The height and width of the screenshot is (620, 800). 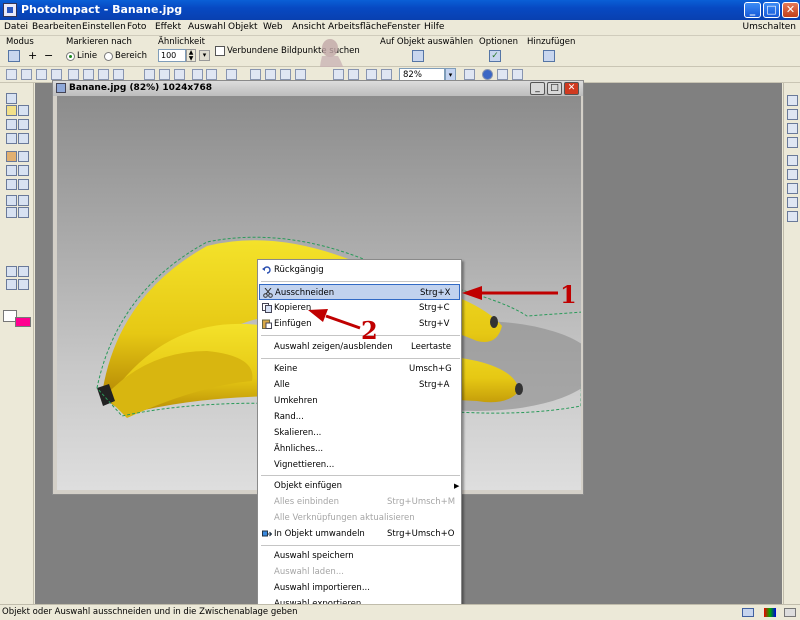 I want to click on annotation-label-1: 1, so click(x=568, y=294).